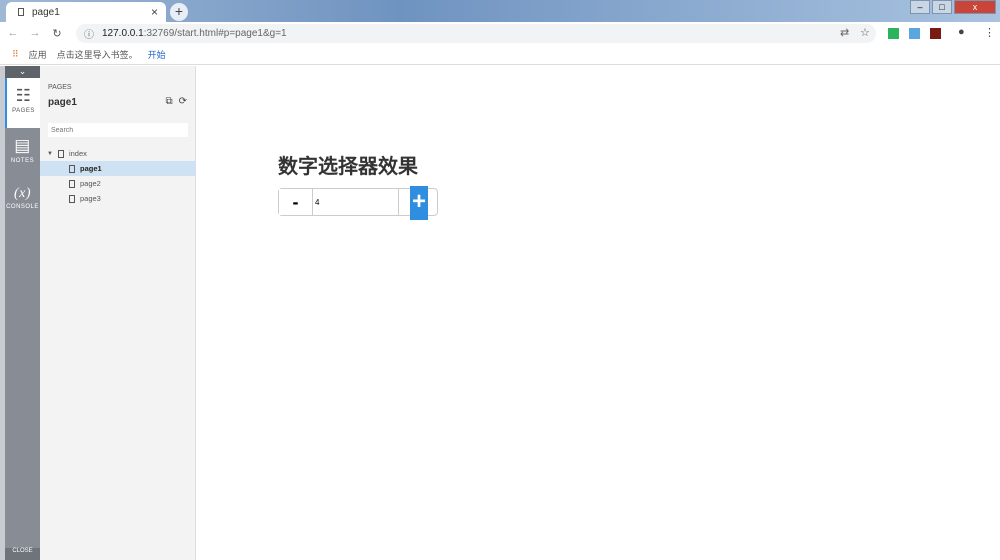 The image size is (1000, 560). I want to click on rail-item-pages: ☷ PAGES, so click(22, 103).